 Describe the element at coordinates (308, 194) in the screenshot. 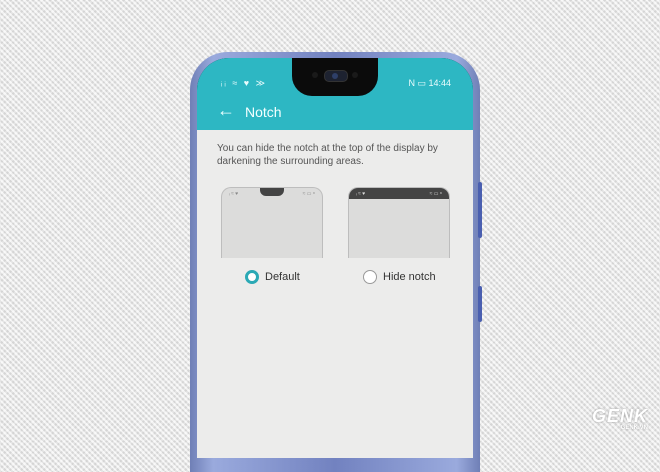

I see `preview-right-icons: ≈ ▭ ⁸` at that location.